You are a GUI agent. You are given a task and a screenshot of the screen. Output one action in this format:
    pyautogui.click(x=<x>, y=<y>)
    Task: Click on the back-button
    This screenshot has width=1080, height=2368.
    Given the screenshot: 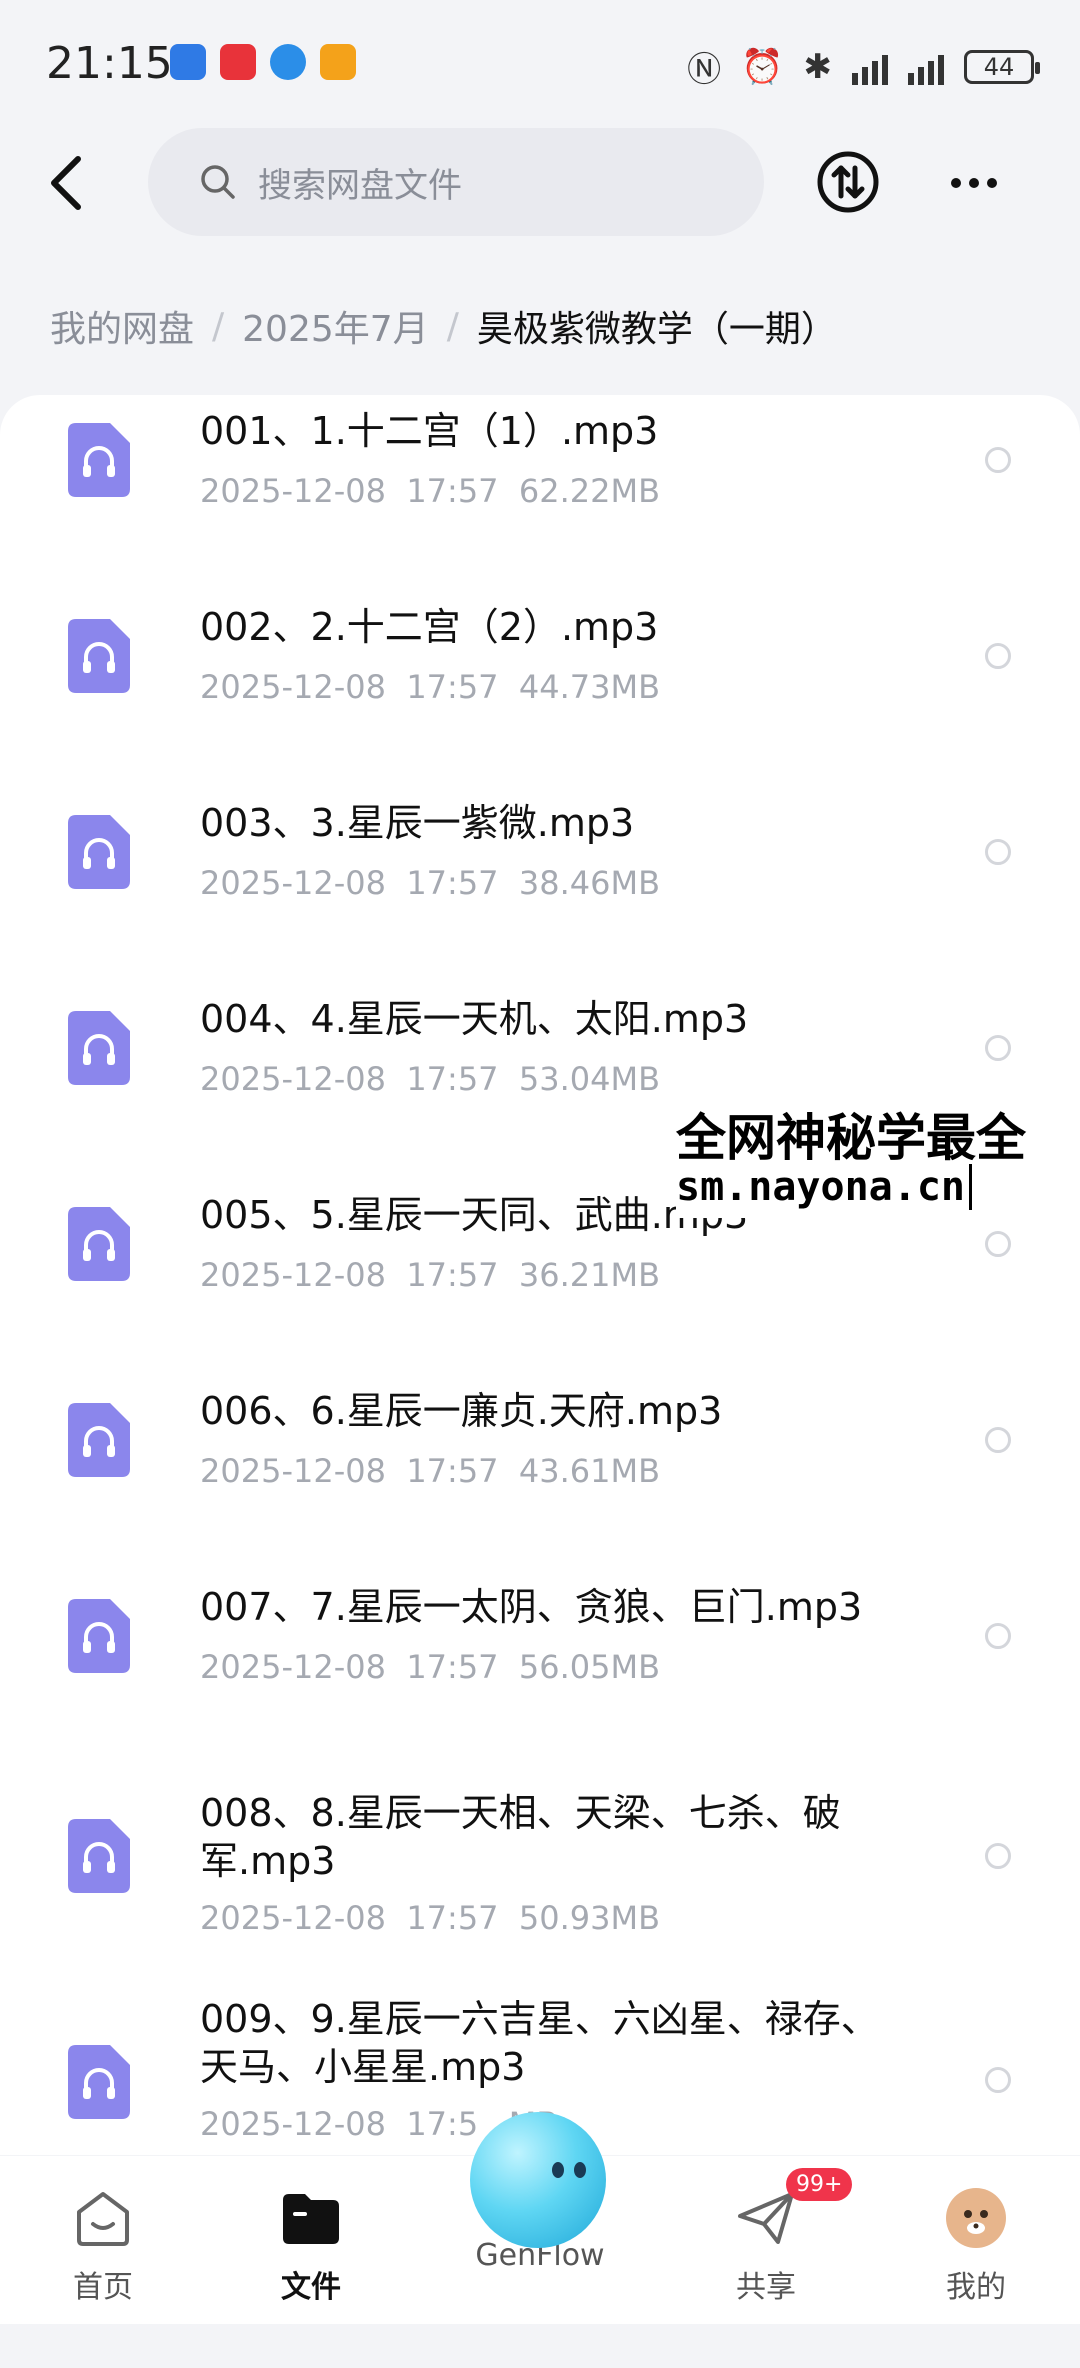 What is the action you would take?
    pyautogui.click(x=66, y=183)
    